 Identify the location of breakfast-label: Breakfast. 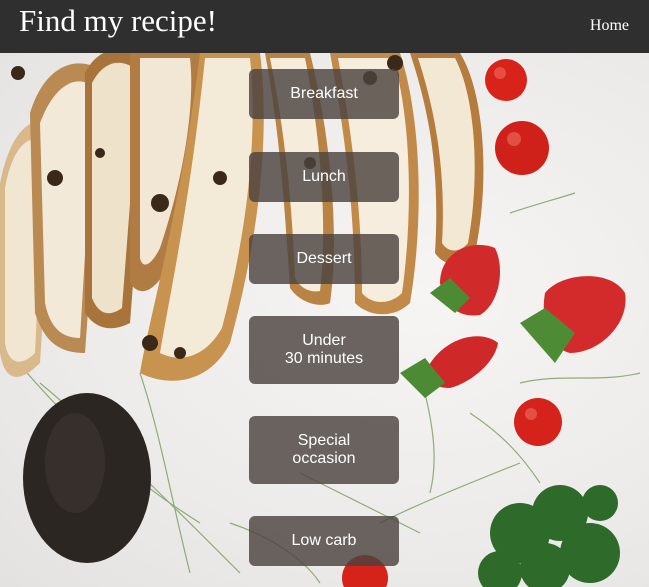
(324, 93).